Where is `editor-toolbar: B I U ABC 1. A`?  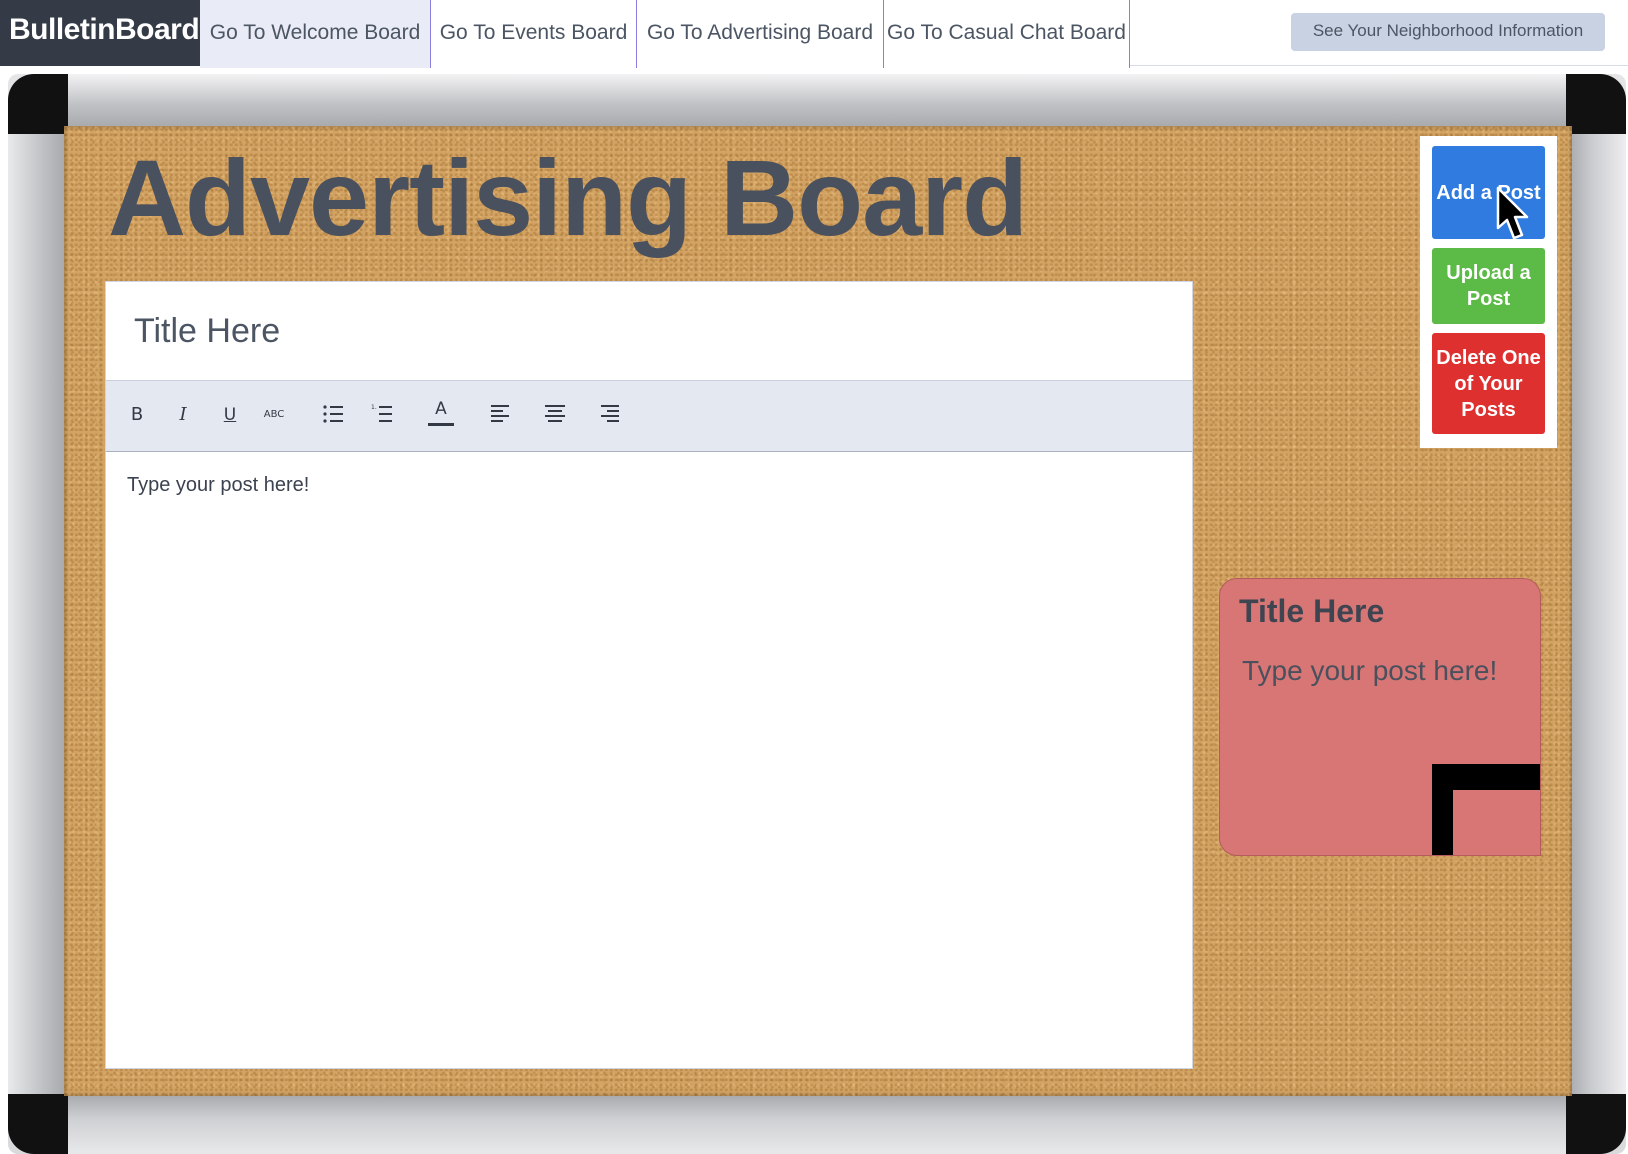 editor-toolbar: B I U ABC 1. A is located at coordinates (649, 416).